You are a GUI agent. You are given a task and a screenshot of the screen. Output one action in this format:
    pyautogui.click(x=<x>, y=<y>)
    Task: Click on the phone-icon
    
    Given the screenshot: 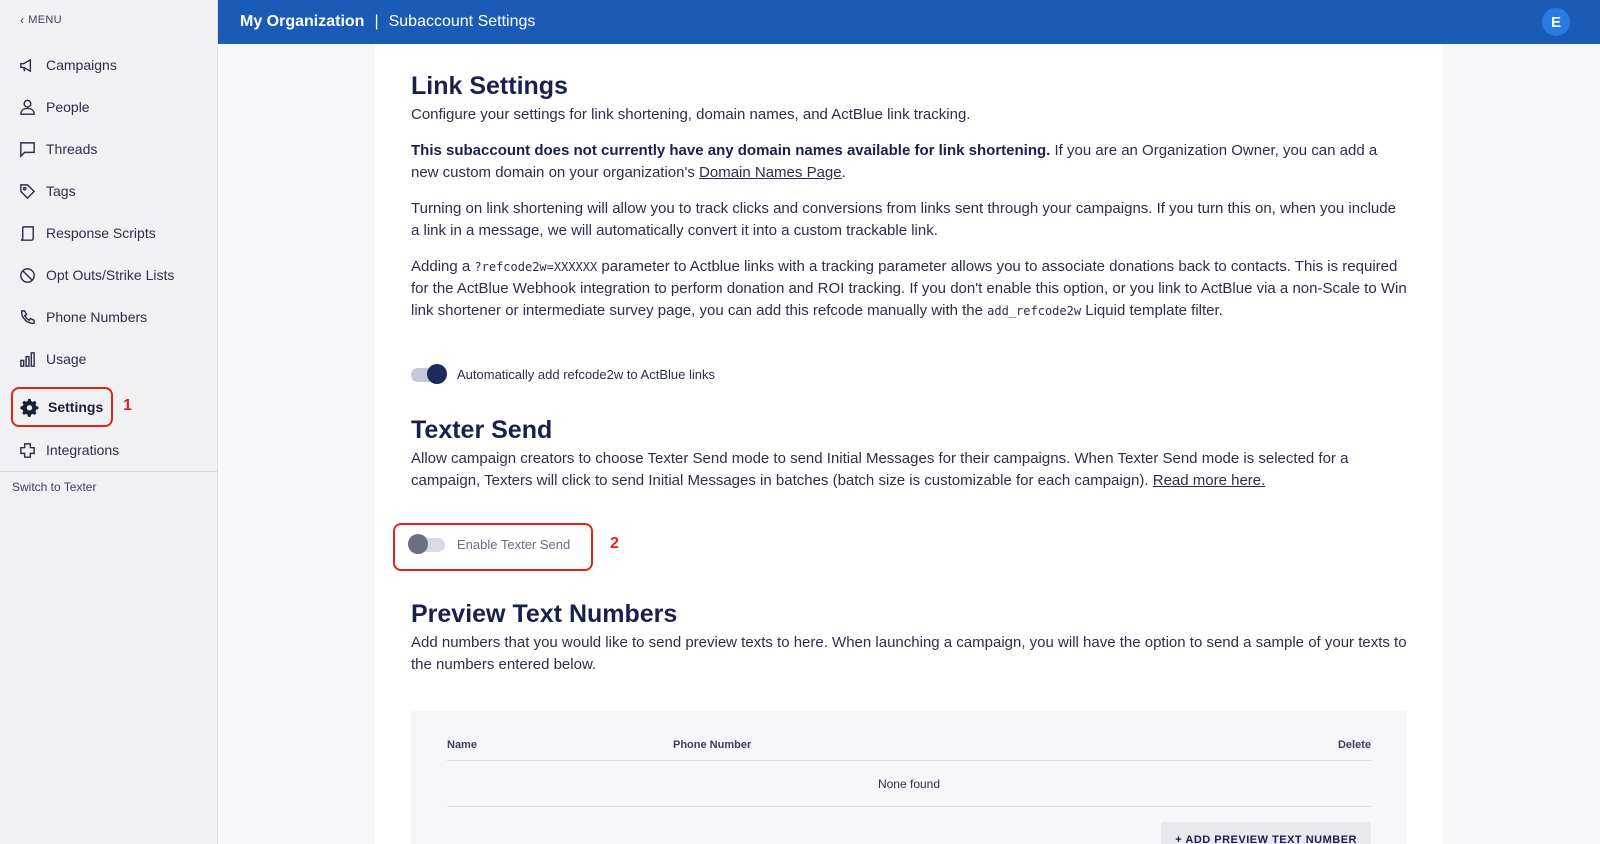 What is the action you would take?
    pyautogui.click(x=28, y=316)
    